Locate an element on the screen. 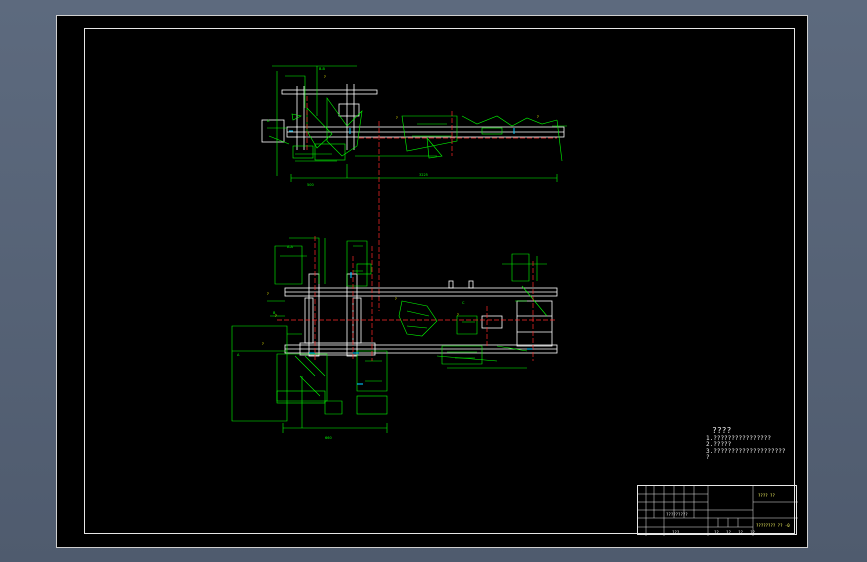 This screenshot has width=867, height=562. drawing-number: ???????? ?? -0 is located at coordinates (773, 525).